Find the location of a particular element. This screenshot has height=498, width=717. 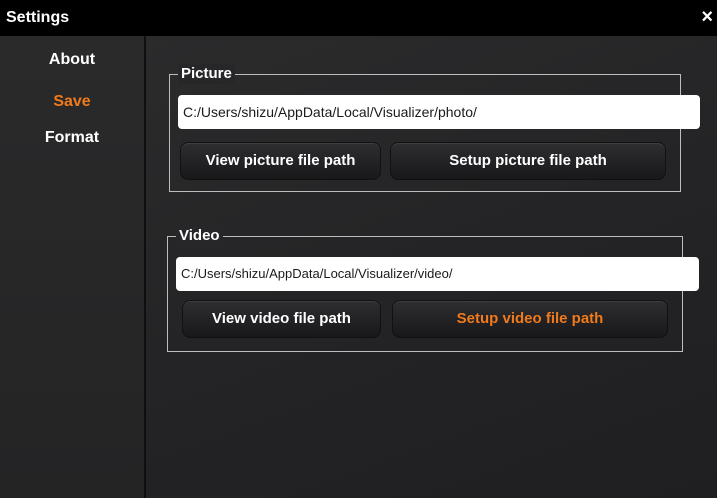

setup-picture-path-button: Setup picture file path is located at coordinates (528, 161).